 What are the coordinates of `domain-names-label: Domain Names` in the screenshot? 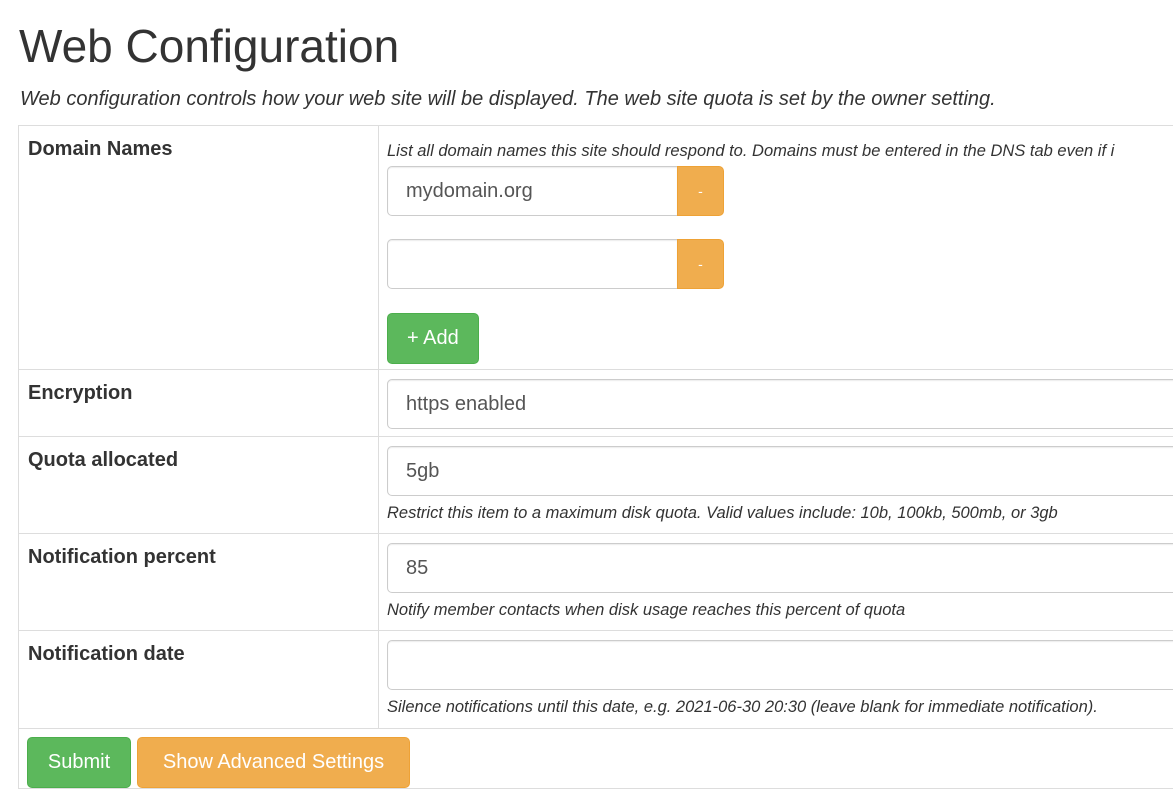 It's located at (198, 247).